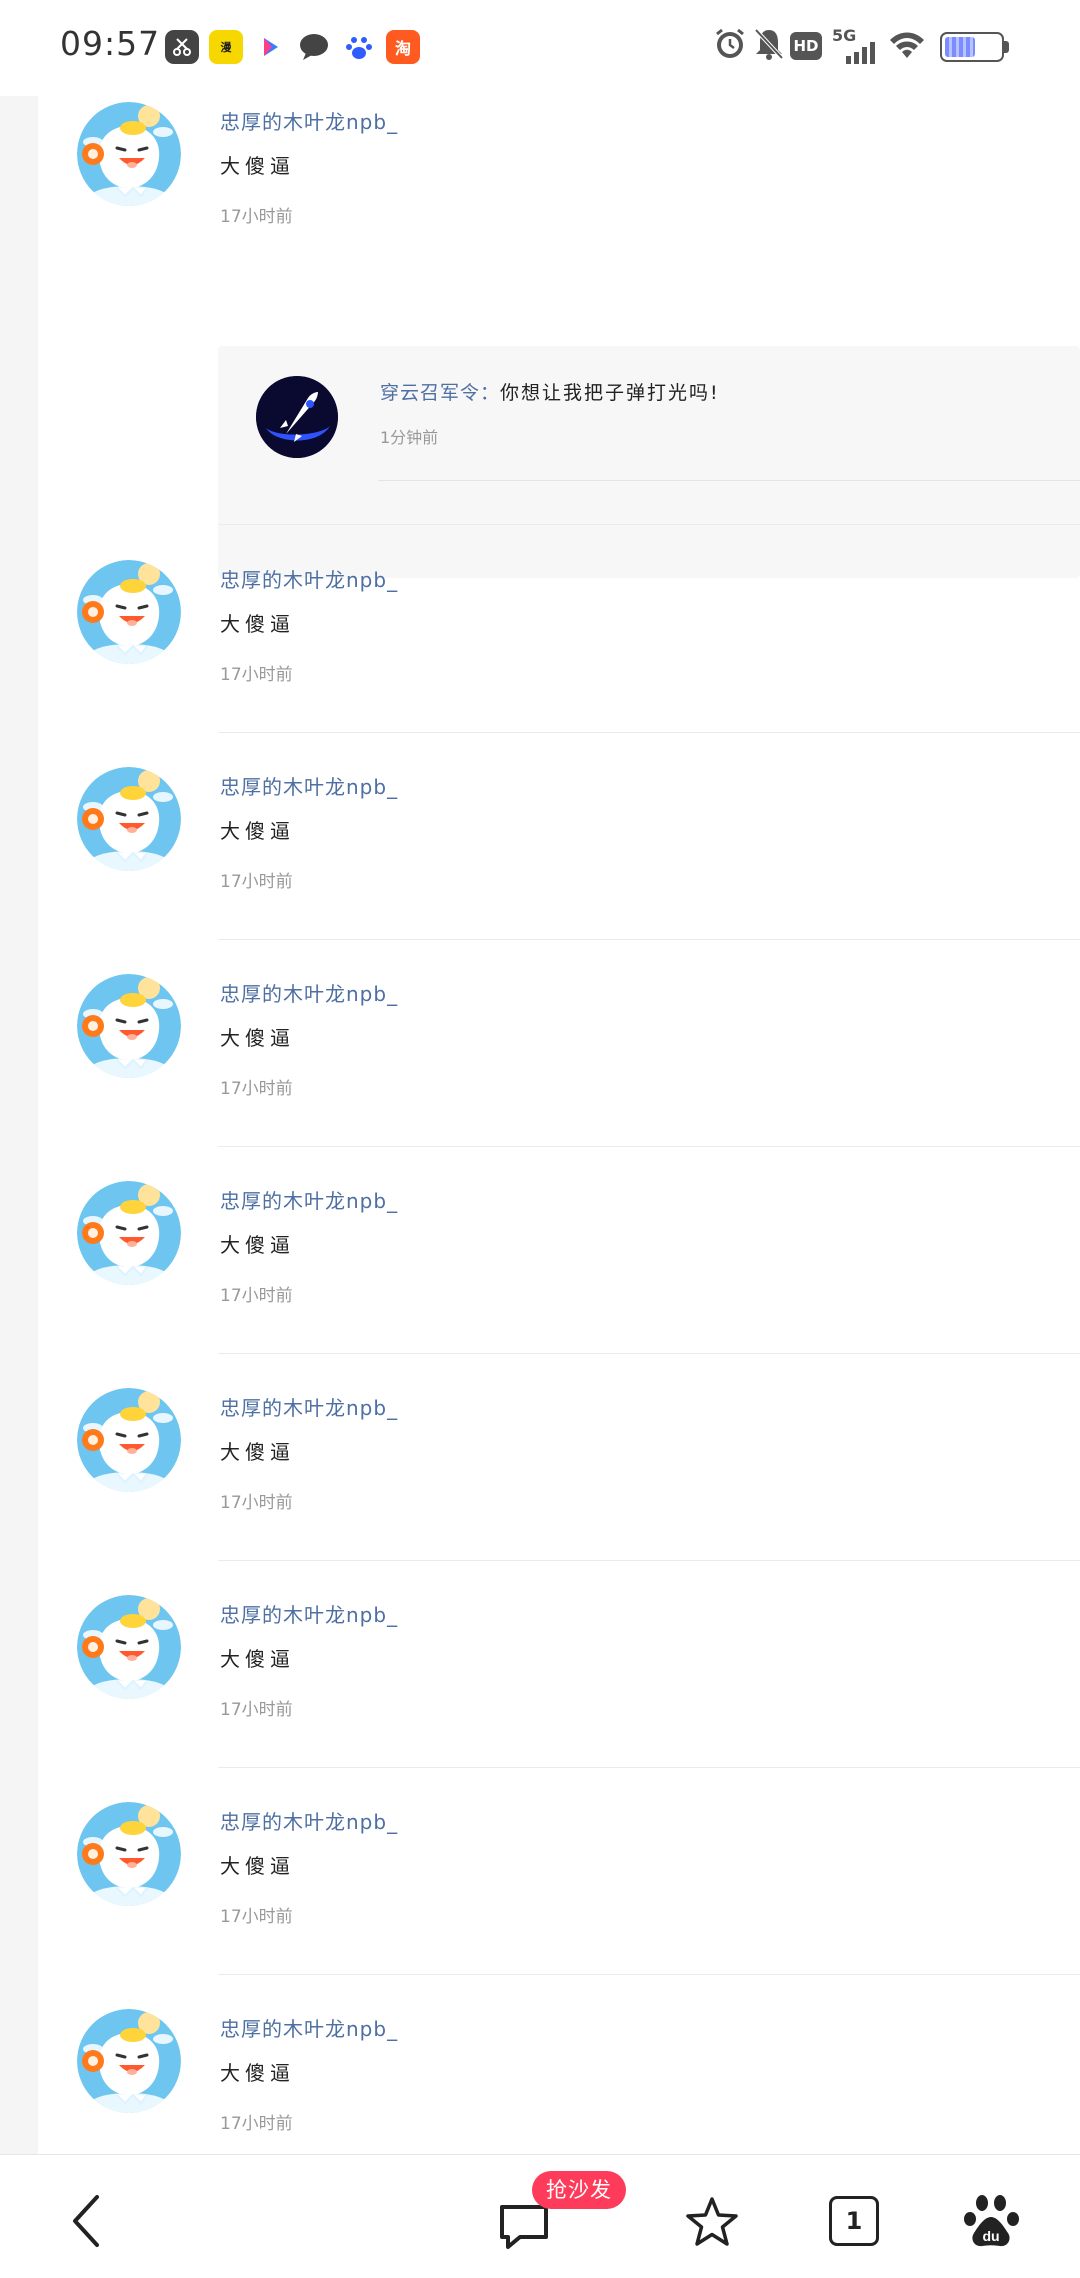 This screenshot has height=2278, width=1080. Describe the element at coordinates (19, 1125) in the screenshot. I see `left-gutter` at that location.